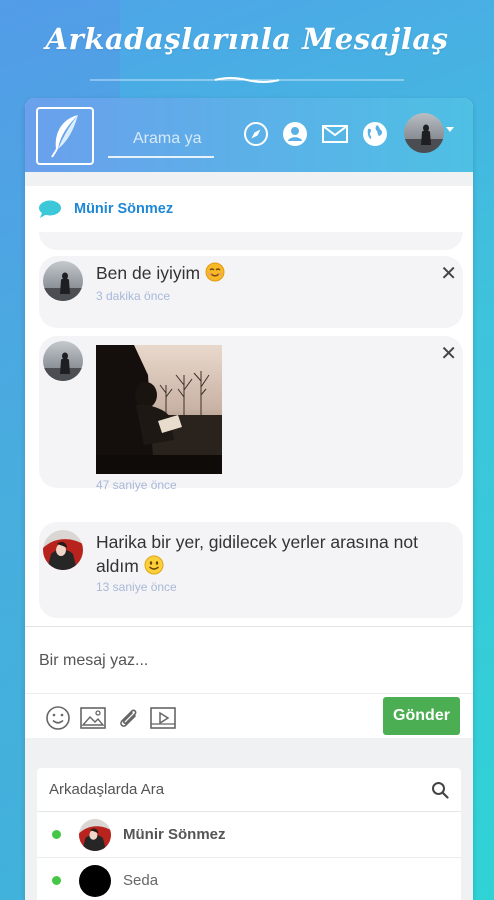 Image resolution: width=494 pixels, height=900 pixels. I want to click on hero-title: Arkadaşlarınla Mesajlaş, so click(247, 39).